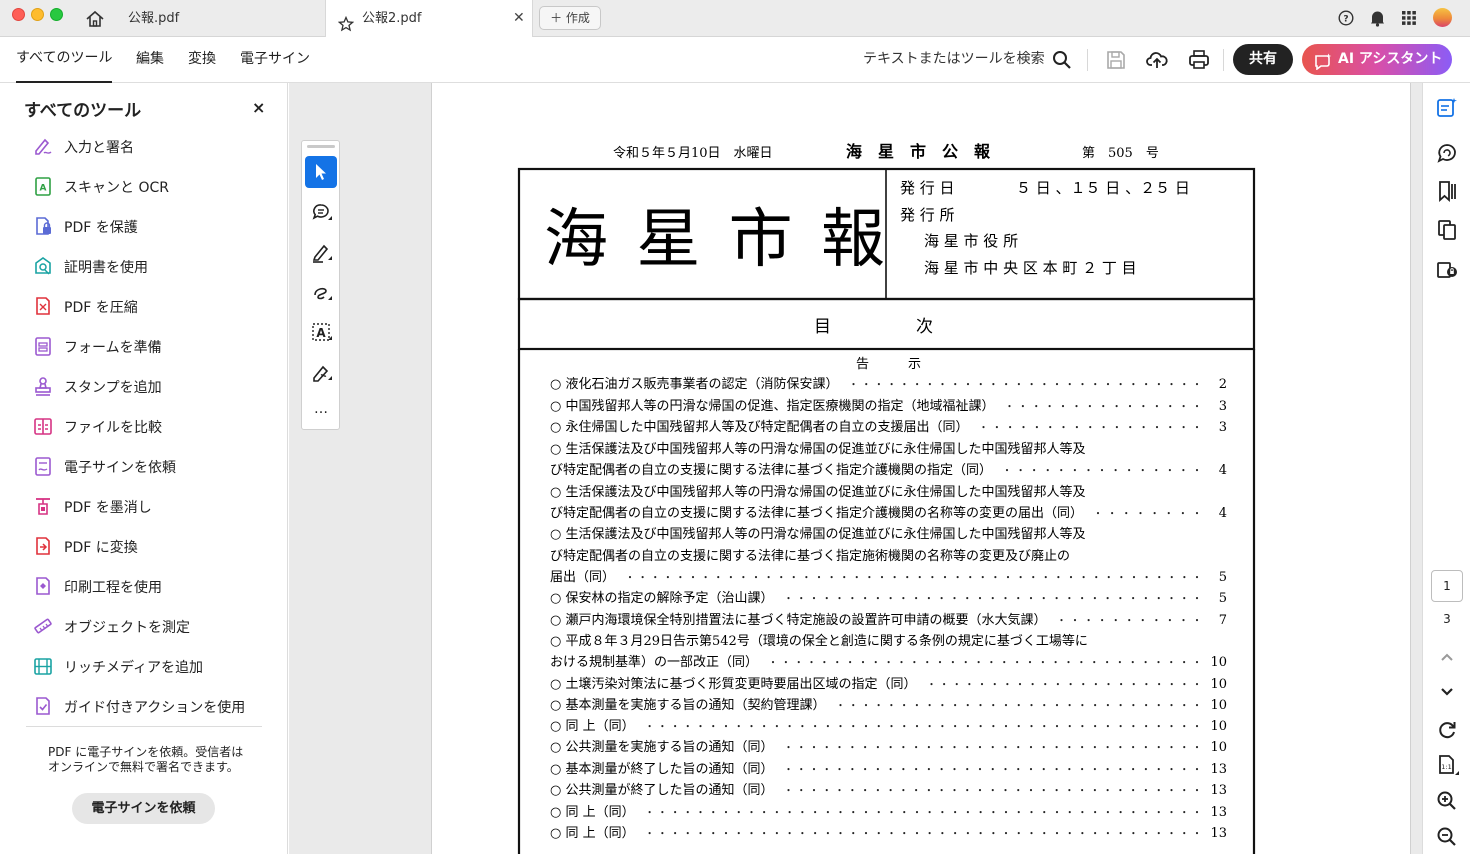 The height and width of the screenshot is (854, 1470). What do you see at coordinates (1447, 765) in the screenshot?
I see `fit-page-icon: 1:1` at bounding box center [1447, 765].